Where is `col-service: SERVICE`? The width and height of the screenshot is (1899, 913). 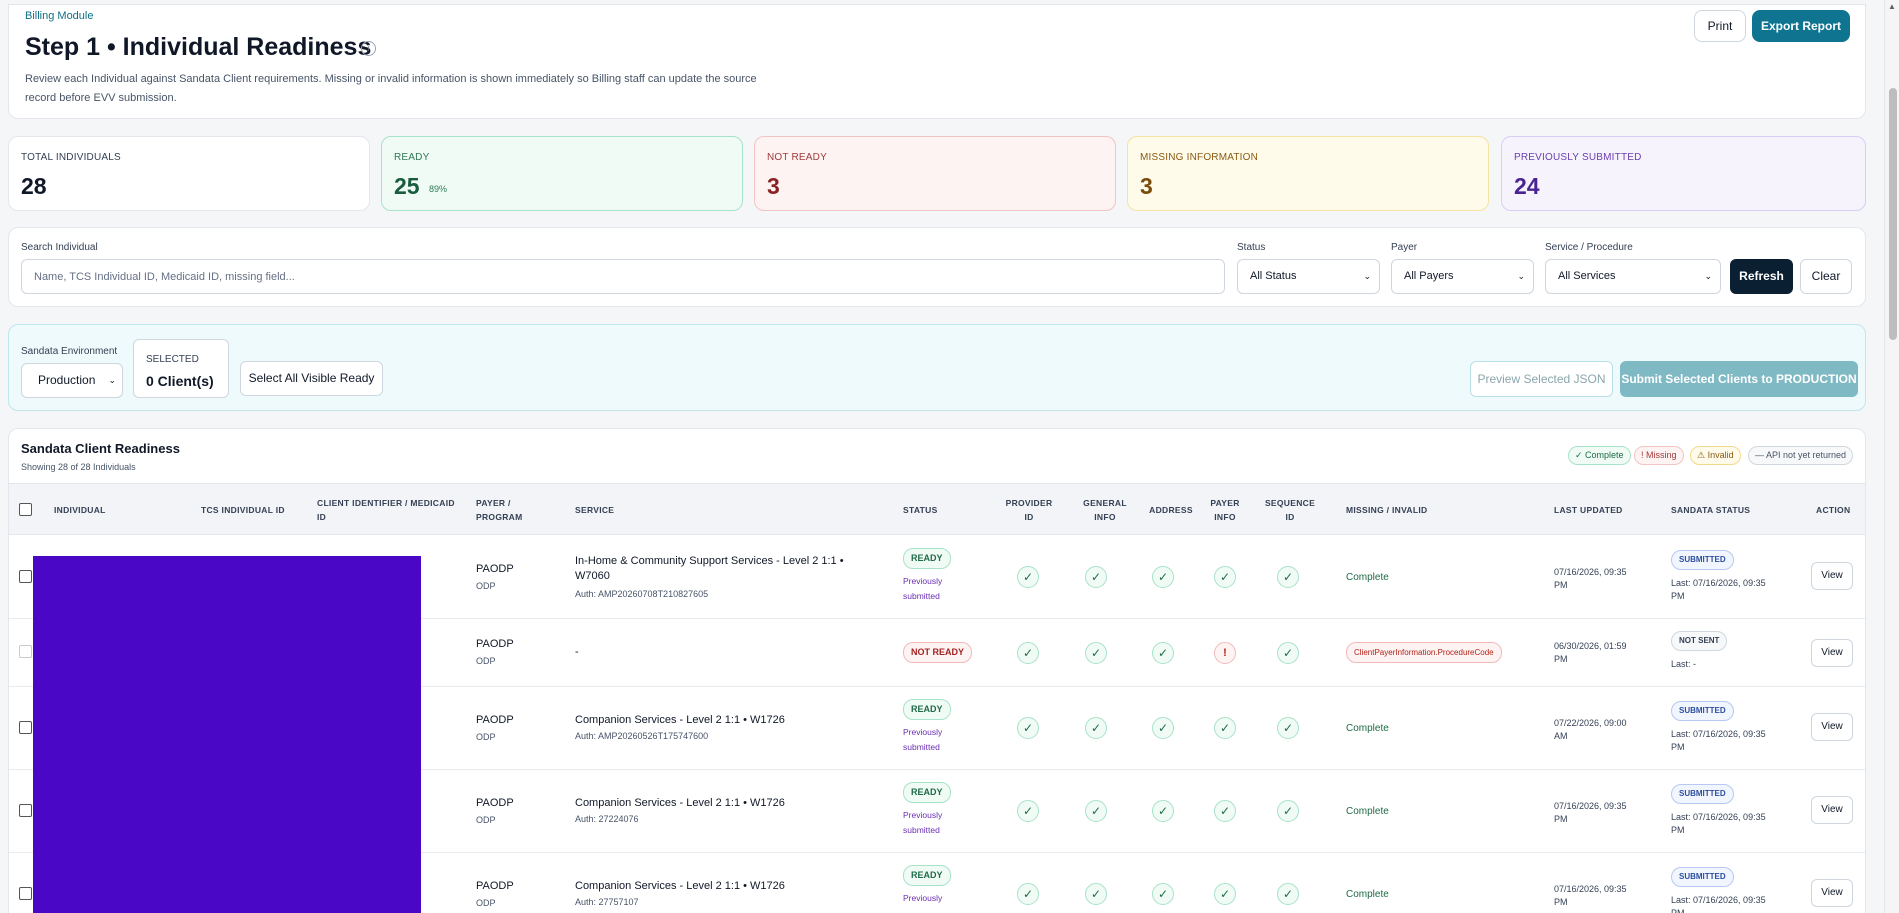
col-service: SERVICE is located at coordinates (605, 510).